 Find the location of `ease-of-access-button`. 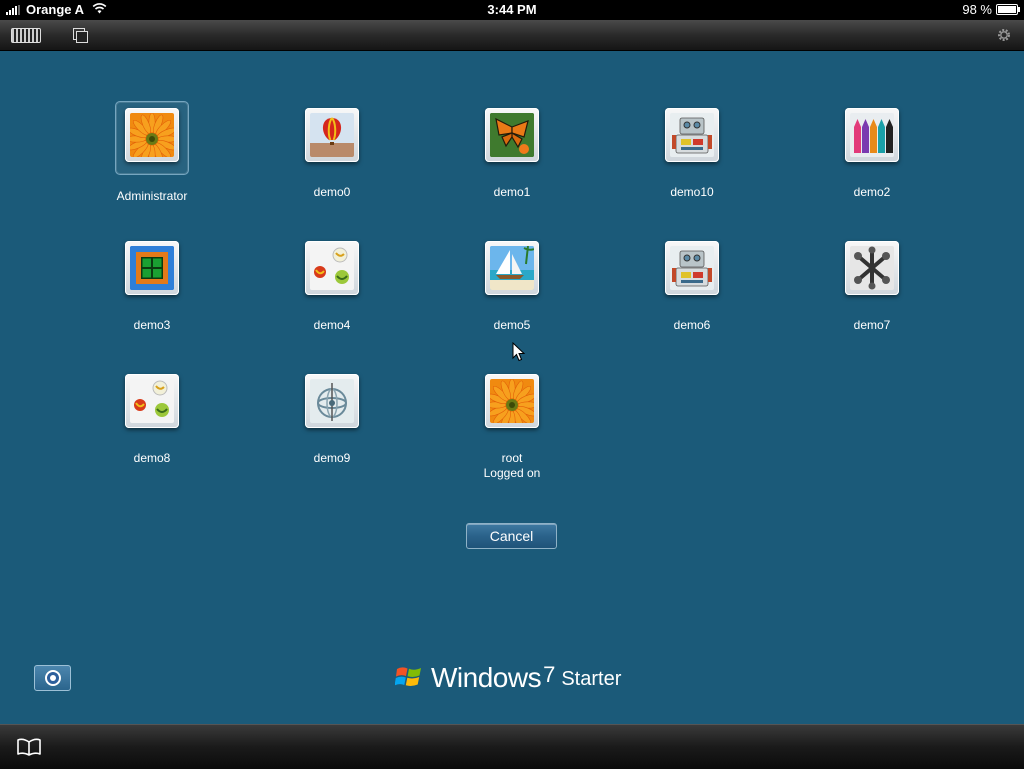

ease-of-access-button is located at coordinates (52, 678).